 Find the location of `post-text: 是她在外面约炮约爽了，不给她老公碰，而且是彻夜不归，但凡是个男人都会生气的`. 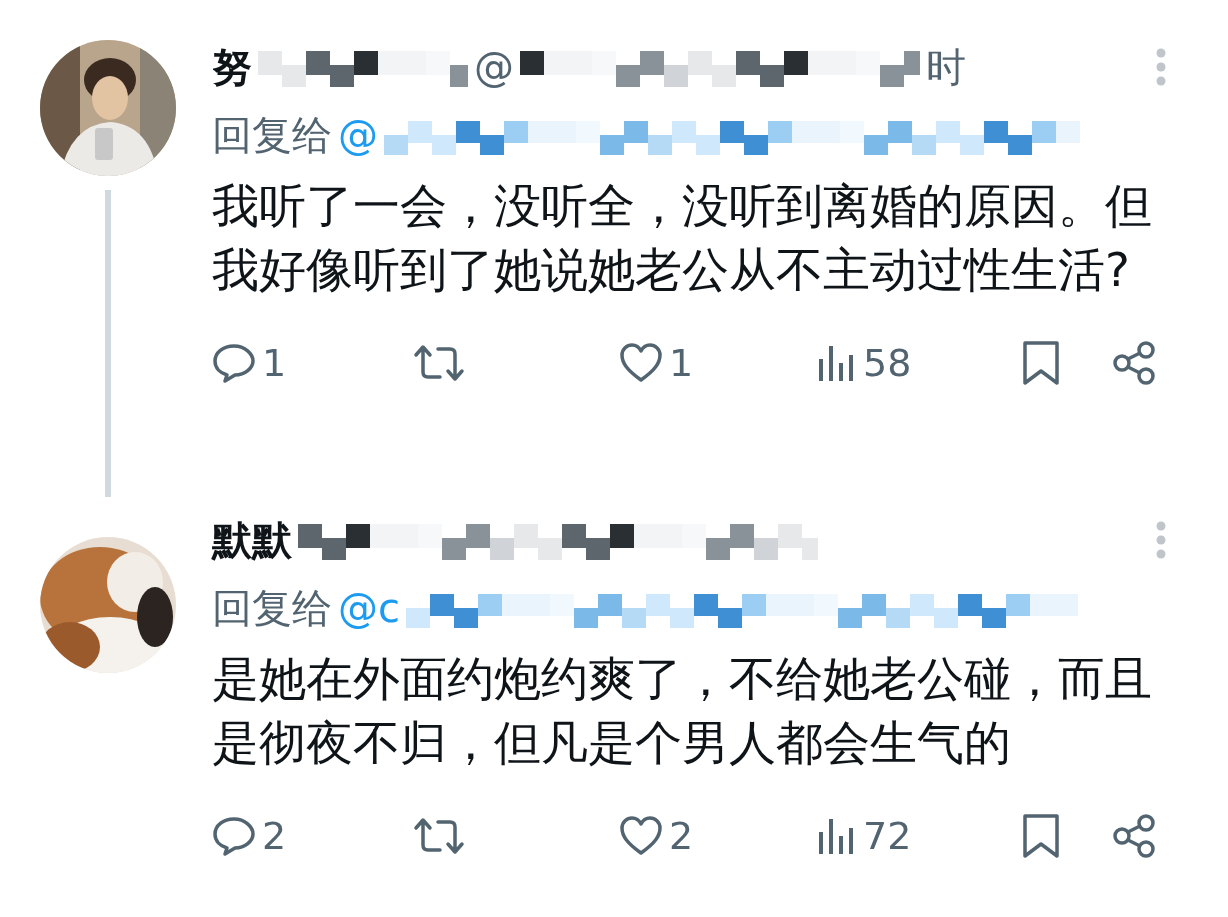

post-text: 是她在外面约炮约爽了，不给她老公碰，而且是彻夜不归，但凡是个男人都会生气的 is located at coordinates (682, 711).